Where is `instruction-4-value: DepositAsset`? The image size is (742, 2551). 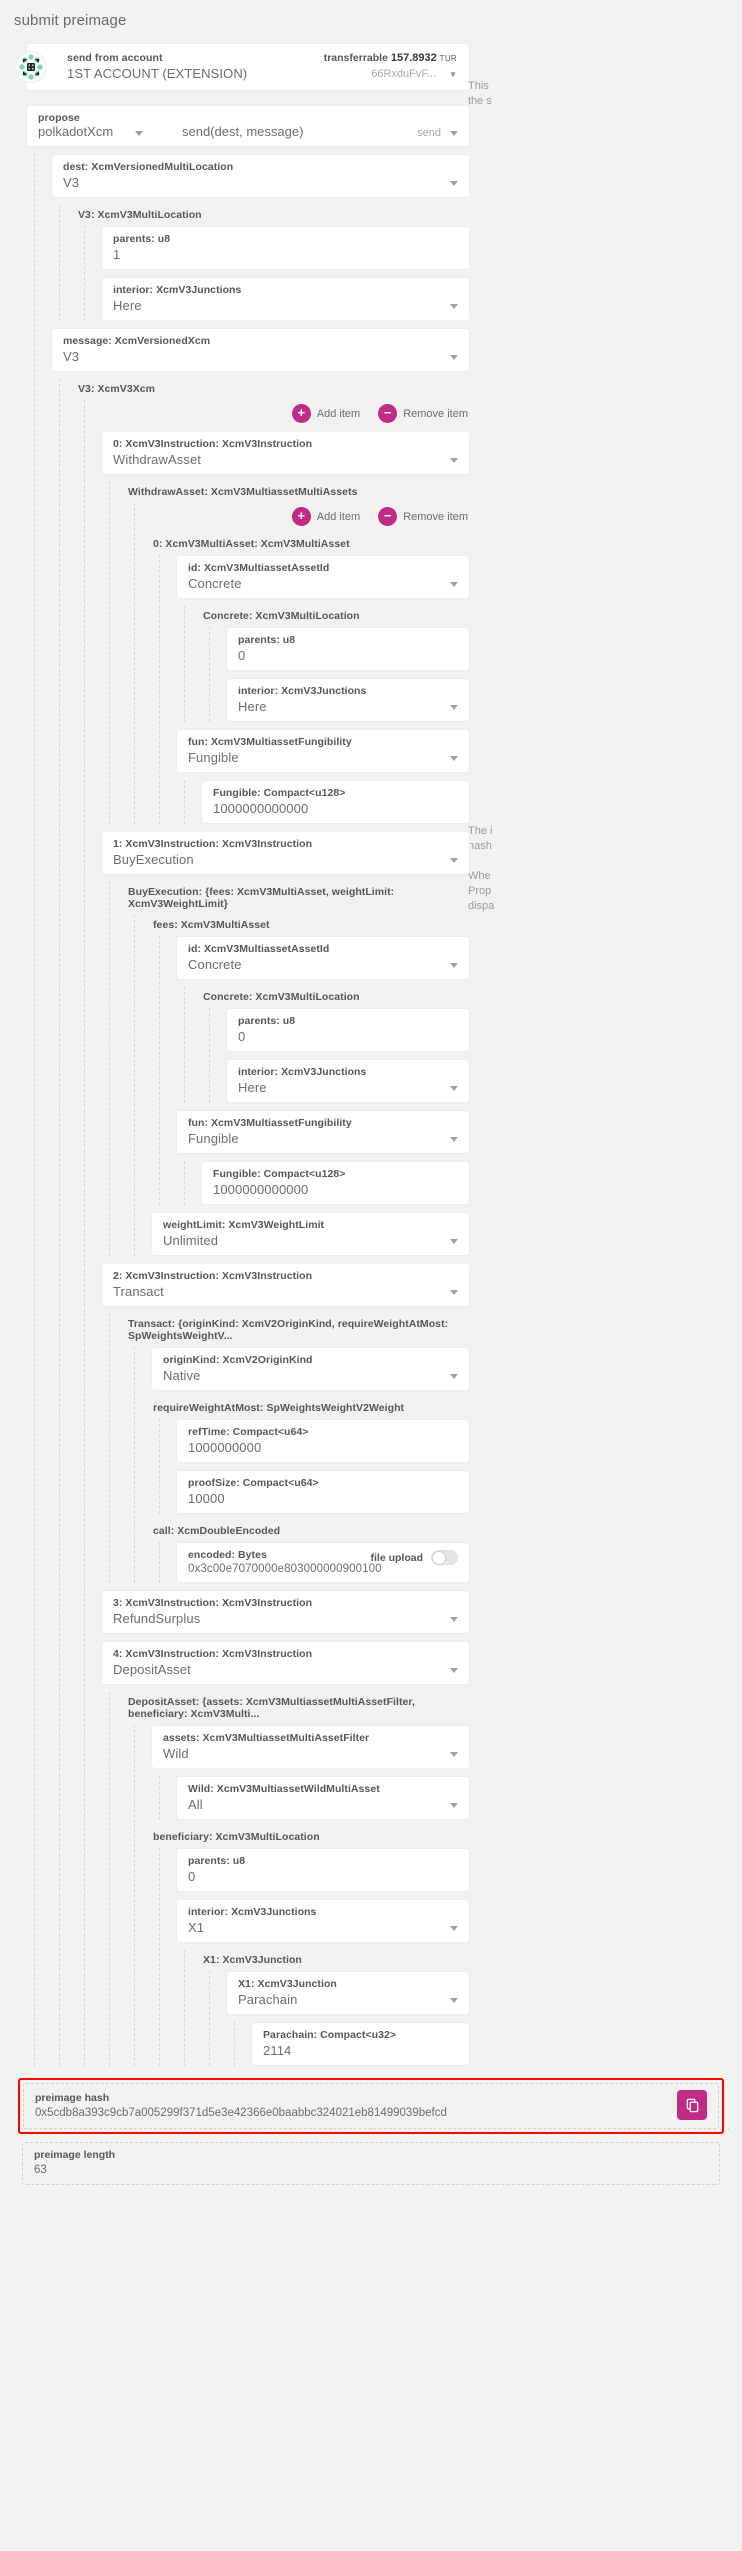
instruction-4-value: DepositAsset is located at coordinates (152, 1669).